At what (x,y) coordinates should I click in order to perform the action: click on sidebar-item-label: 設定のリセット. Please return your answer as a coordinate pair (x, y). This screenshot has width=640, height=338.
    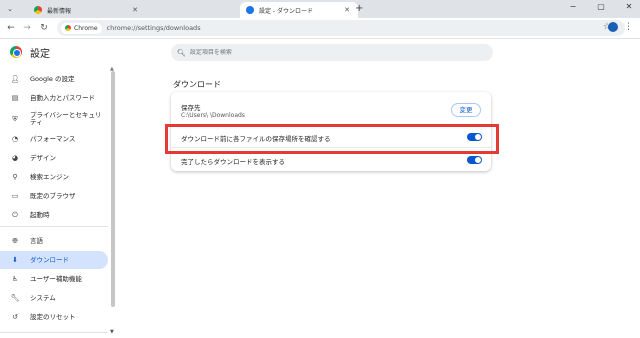
    Looking at the image, I should click on (53, 316).